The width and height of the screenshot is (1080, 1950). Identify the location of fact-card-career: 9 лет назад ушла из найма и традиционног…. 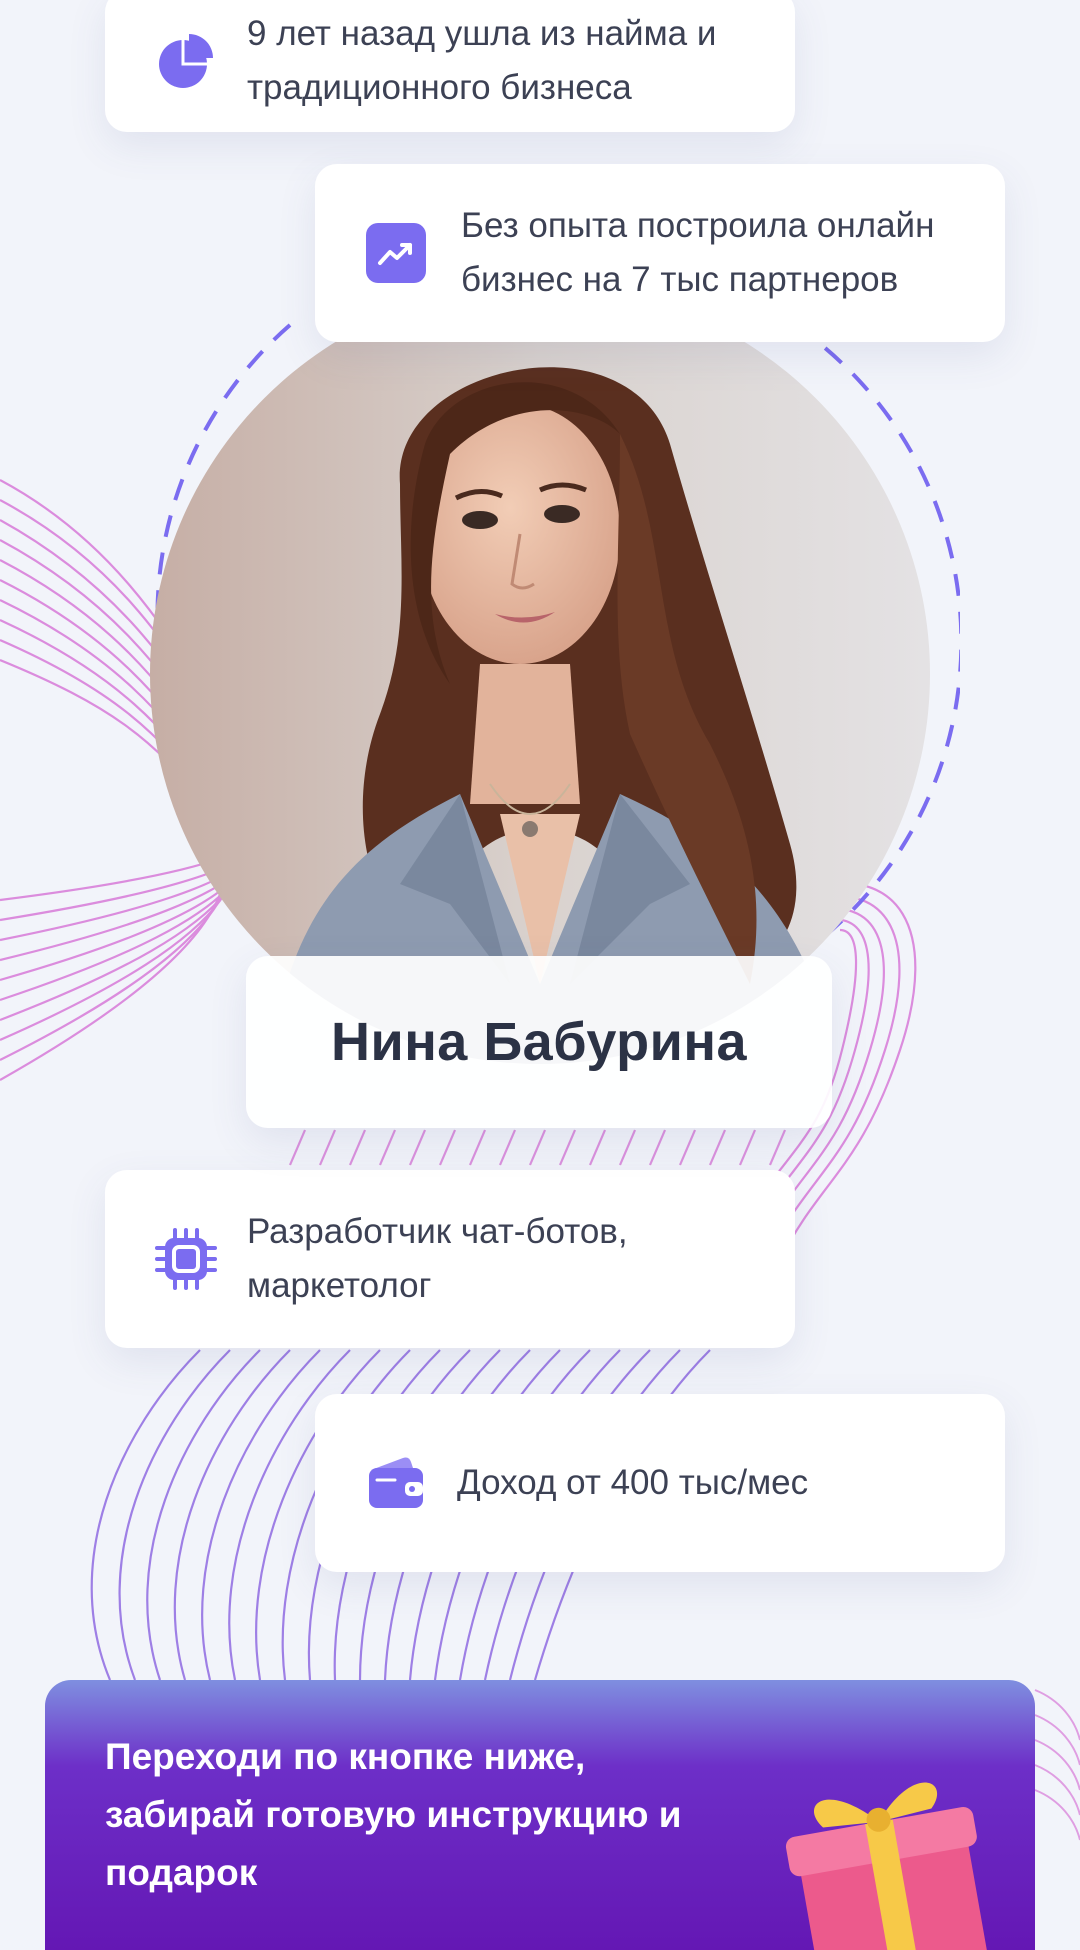
(450, 66).